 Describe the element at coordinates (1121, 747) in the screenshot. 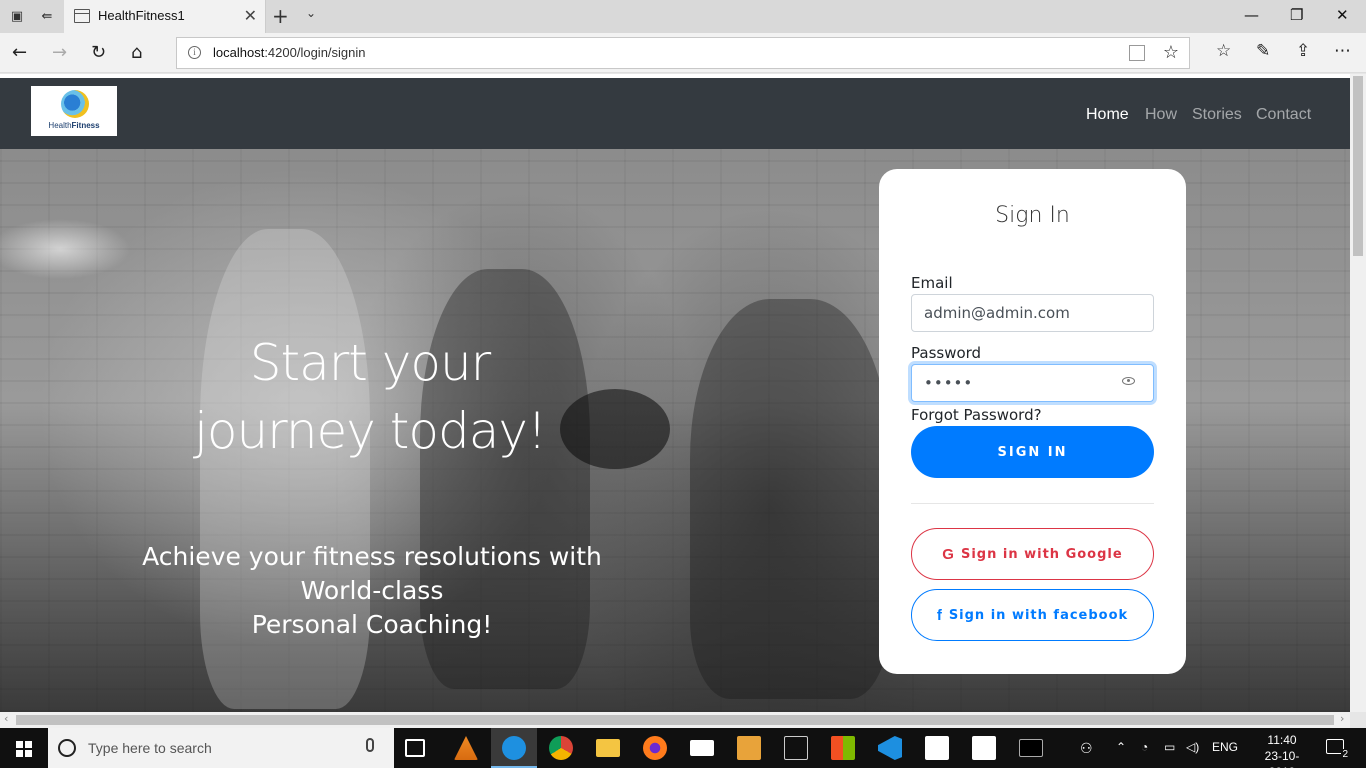

I see `tray-chevron-icon: ⌃` at that location.